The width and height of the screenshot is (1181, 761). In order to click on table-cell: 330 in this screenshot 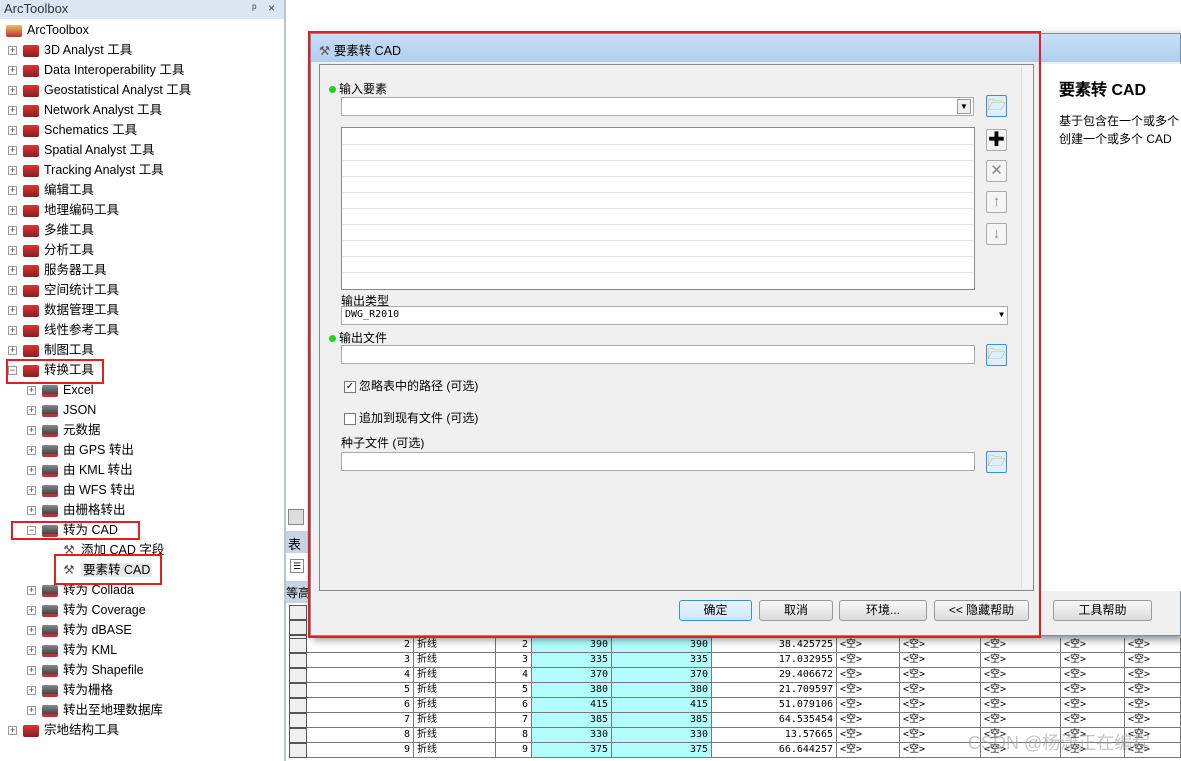, I will do `click(662, 735)`.